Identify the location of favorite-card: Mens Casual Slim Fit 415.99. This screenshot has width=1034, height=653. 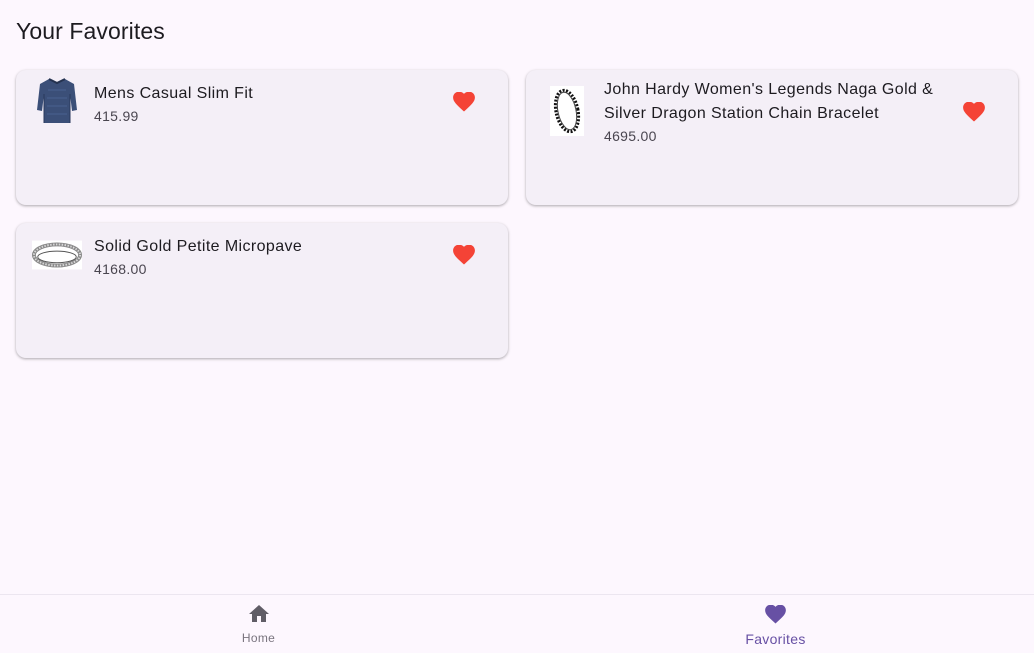
(262, 137).